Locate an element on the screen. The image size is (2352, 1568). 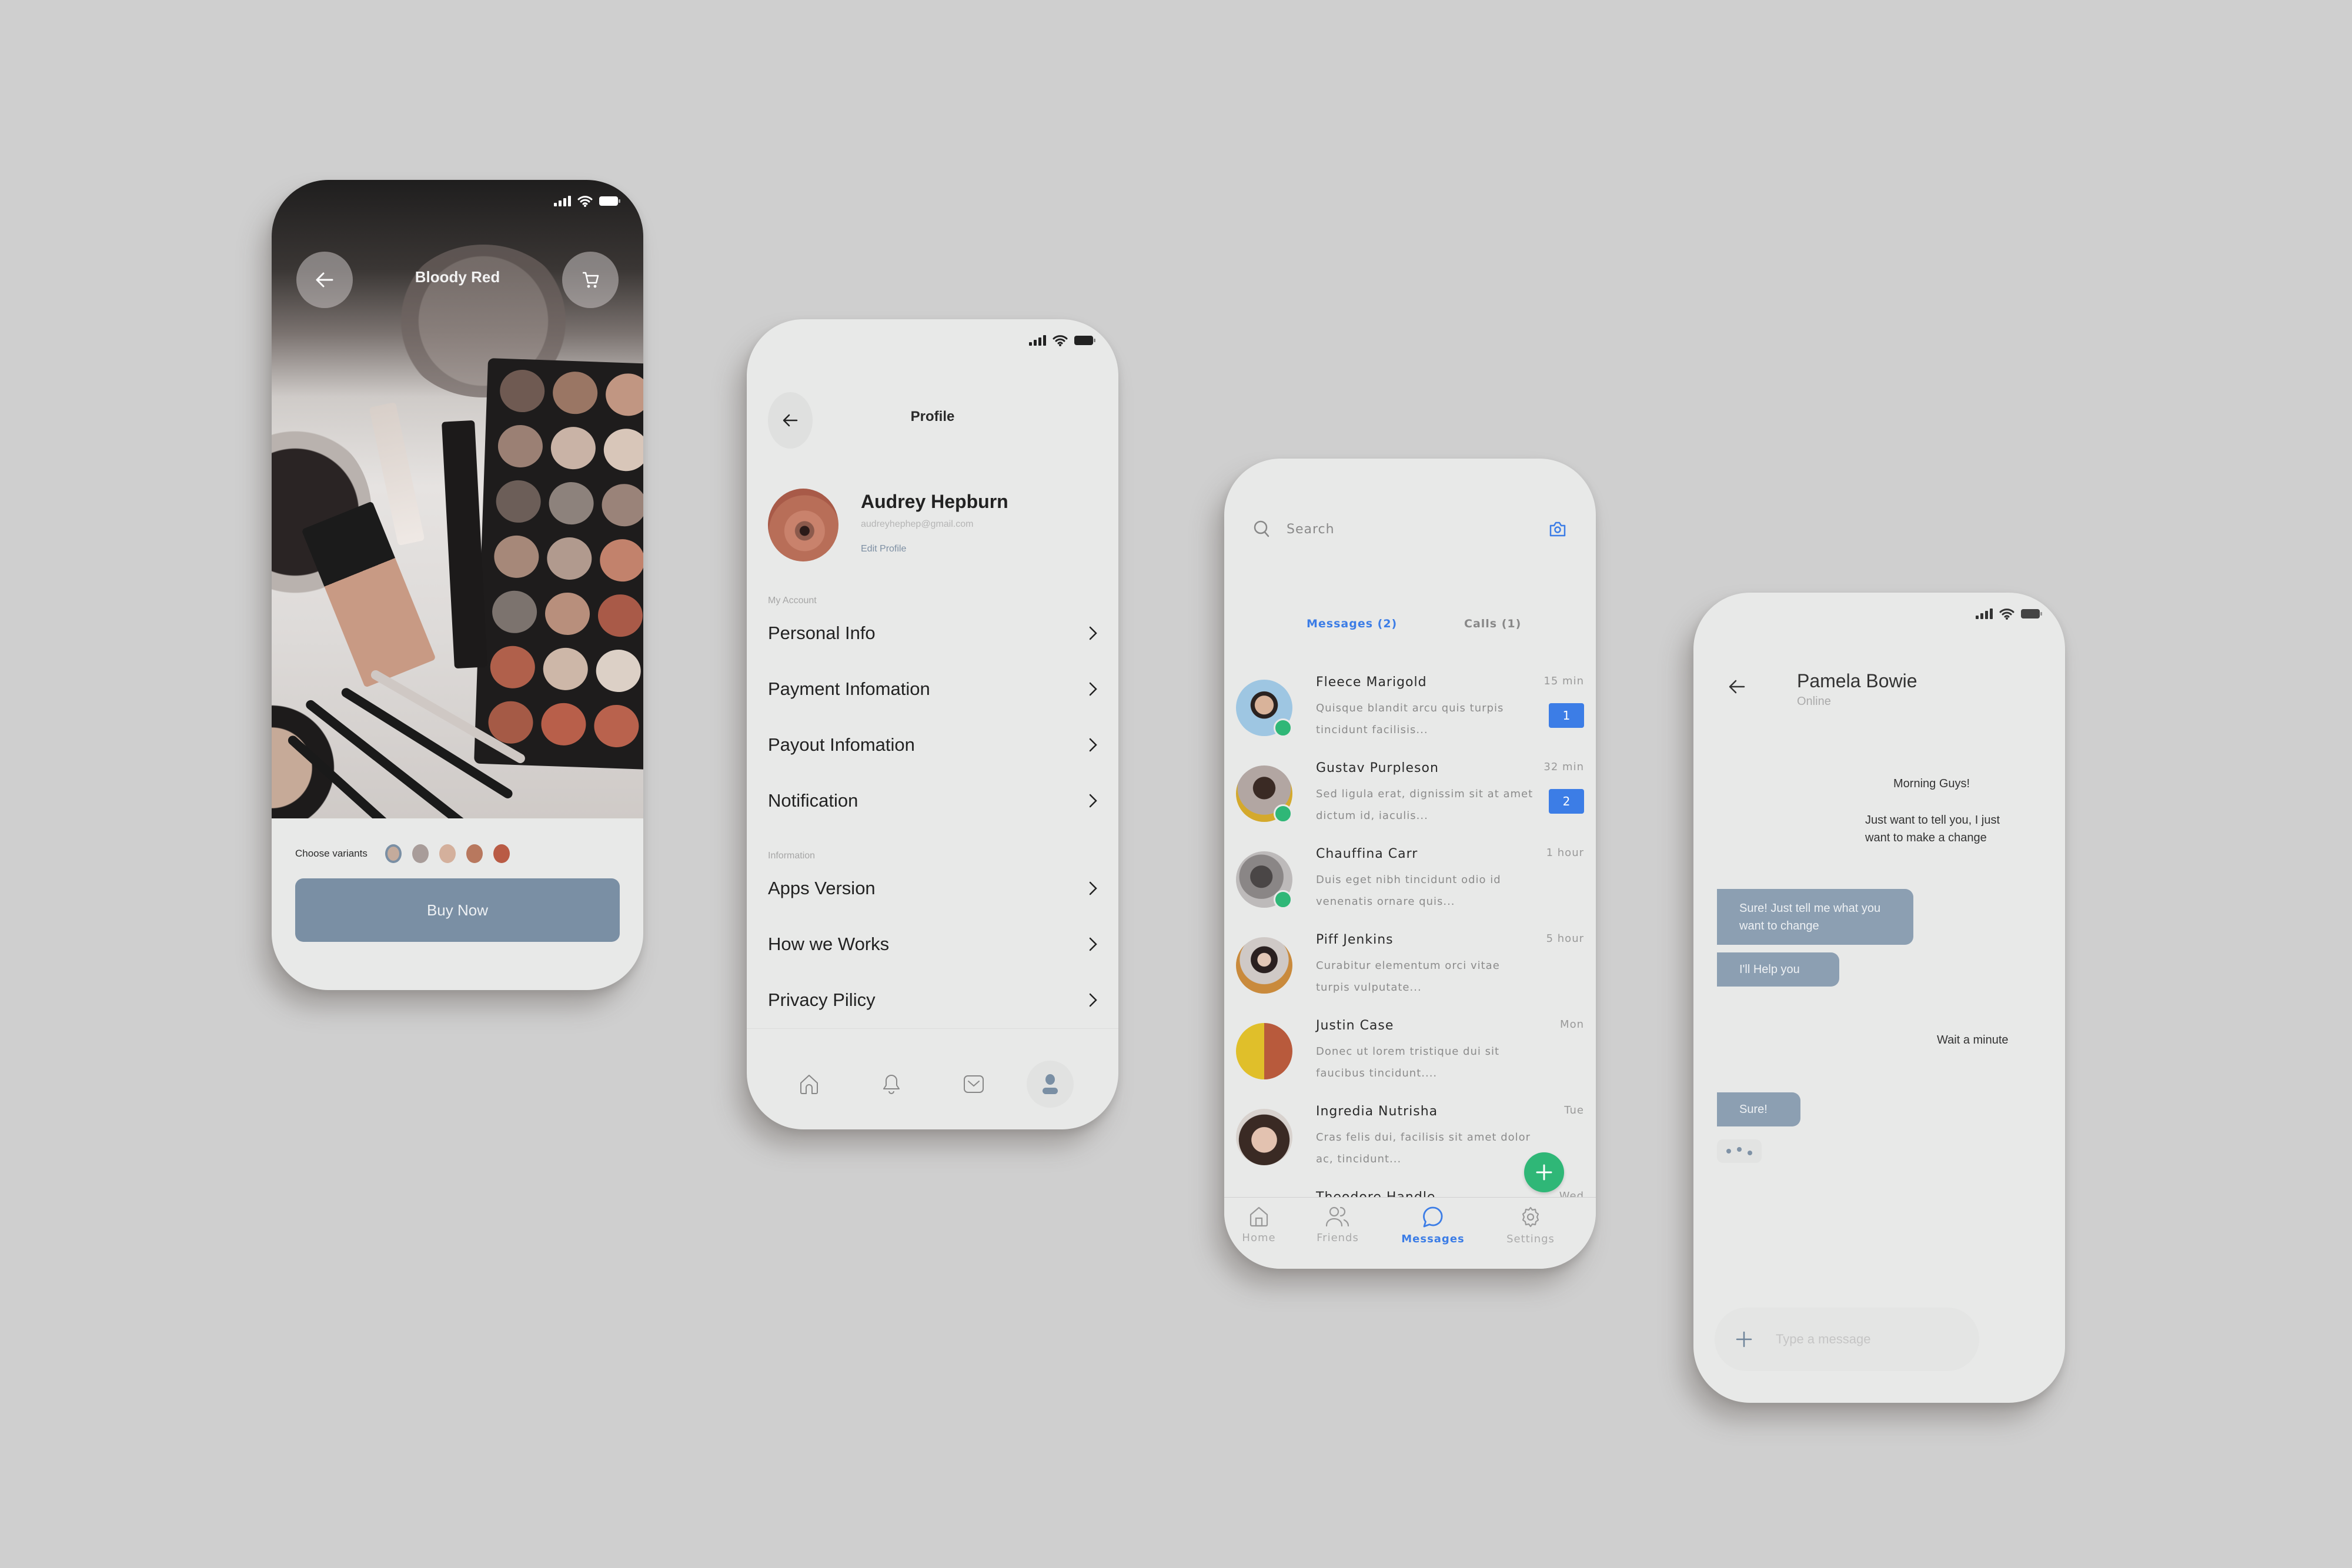
battery-icon is located at coordinates (2031, 613).